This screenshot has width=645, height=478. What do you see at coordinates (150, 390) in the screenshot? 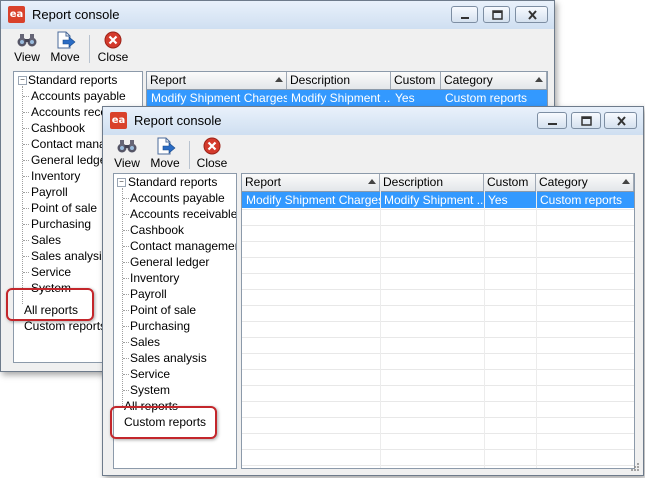
I see `tree-node-child: System` at bounding box center [150, 390].